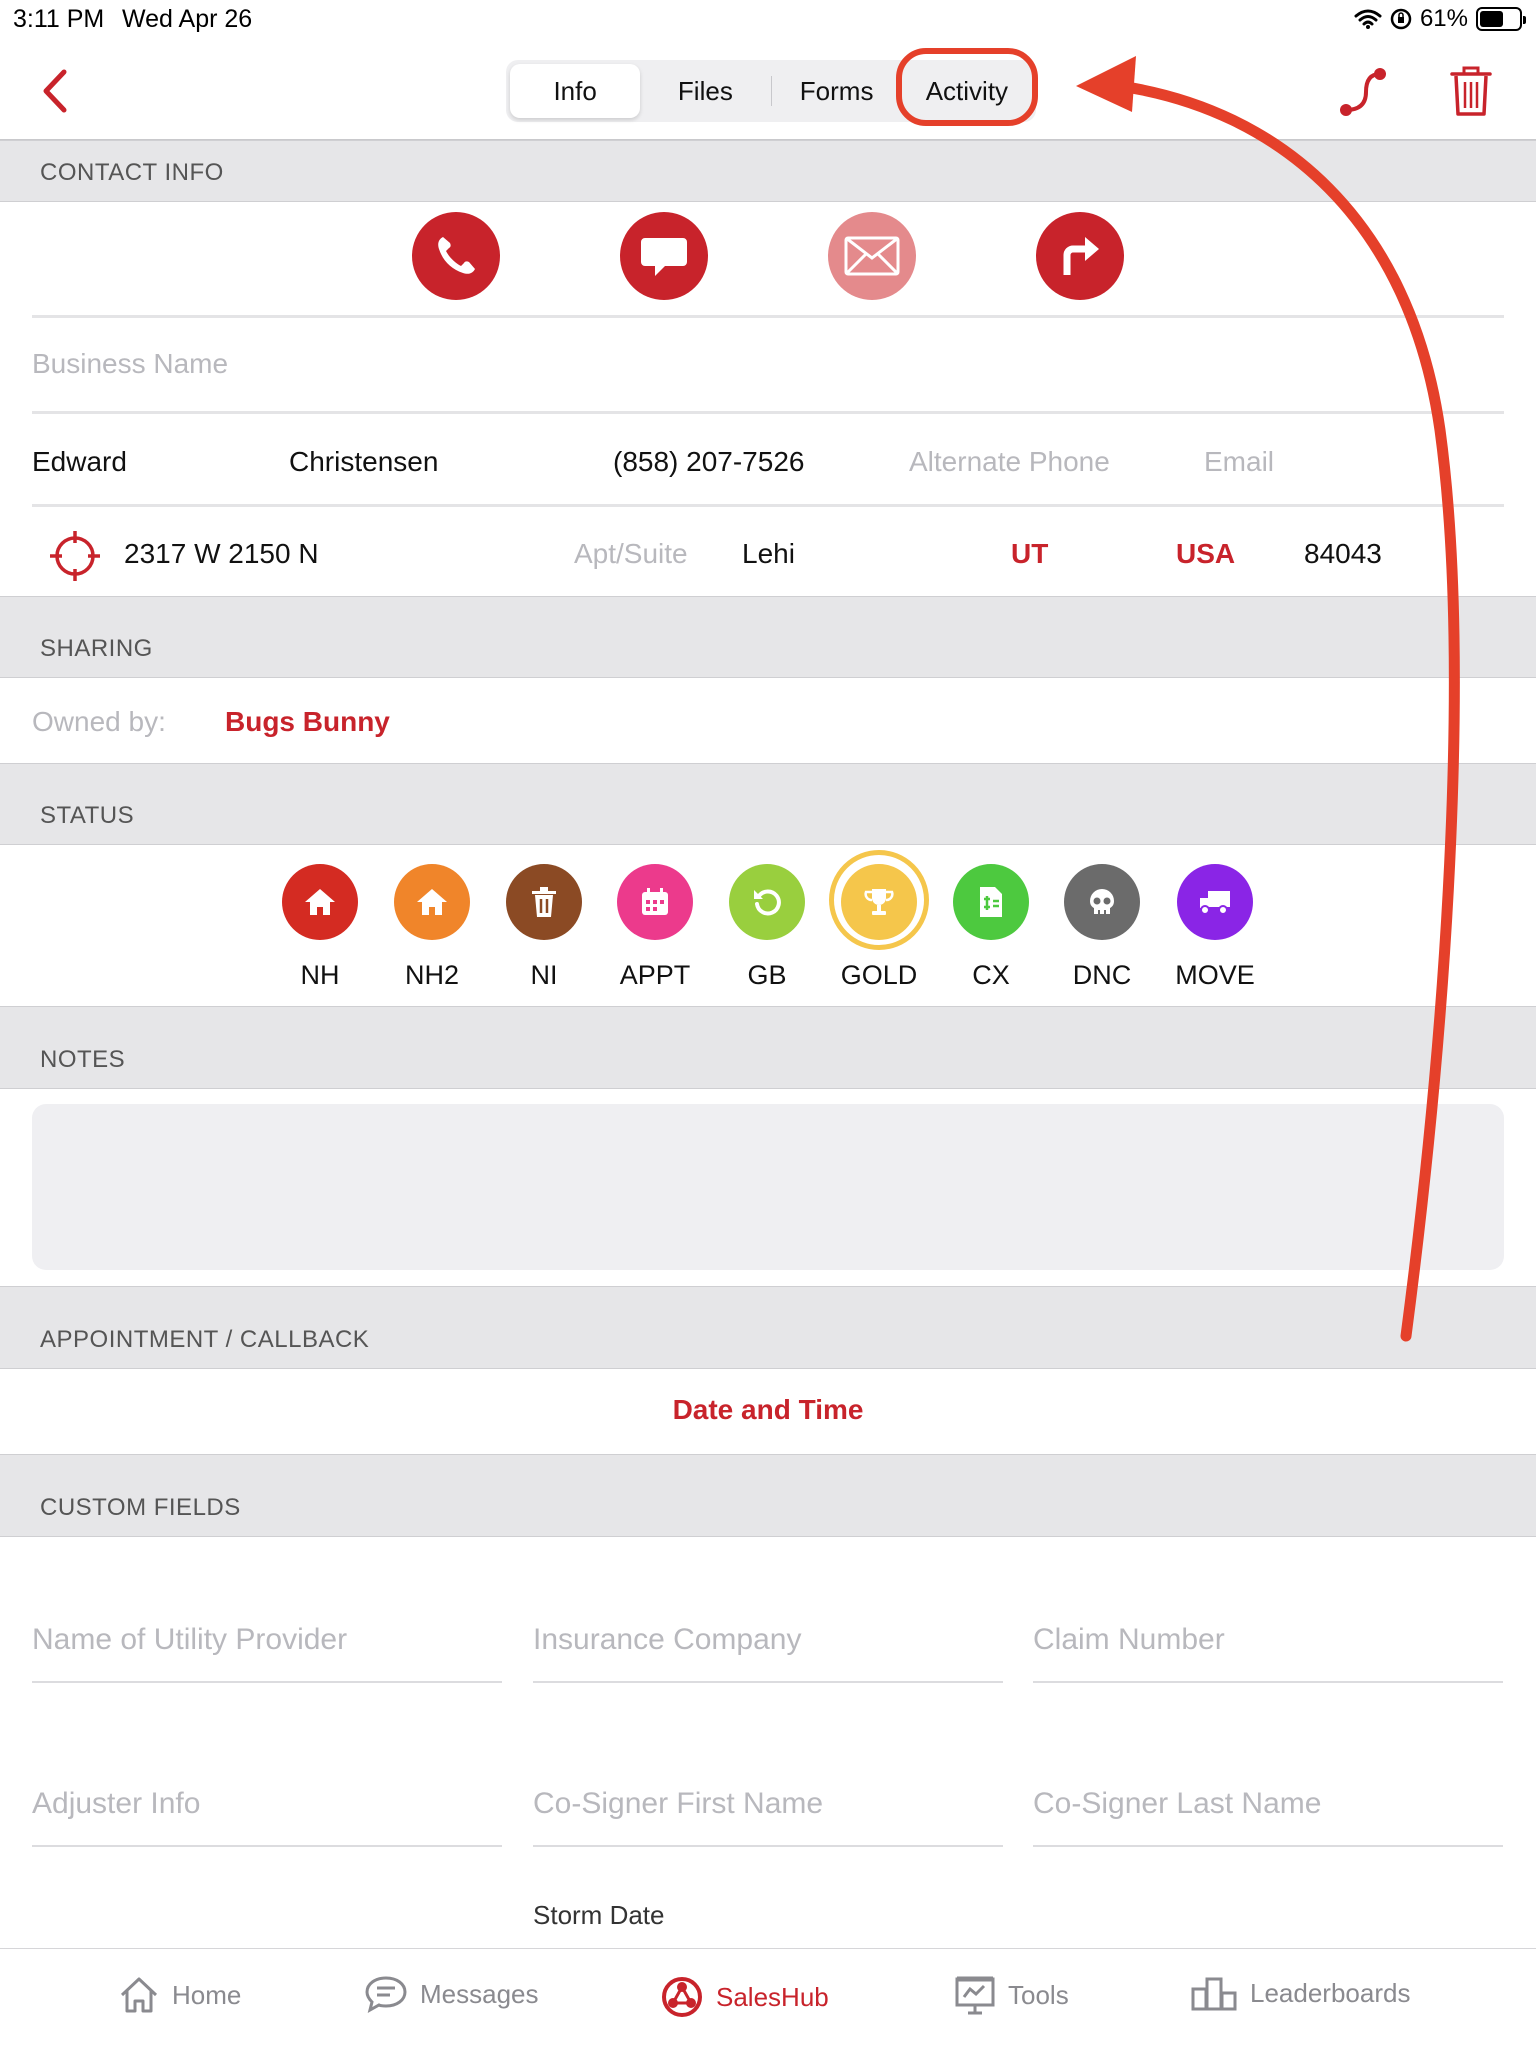  I want to click on adjuster-info-input: Adjuster Info, so click(267, 1817).